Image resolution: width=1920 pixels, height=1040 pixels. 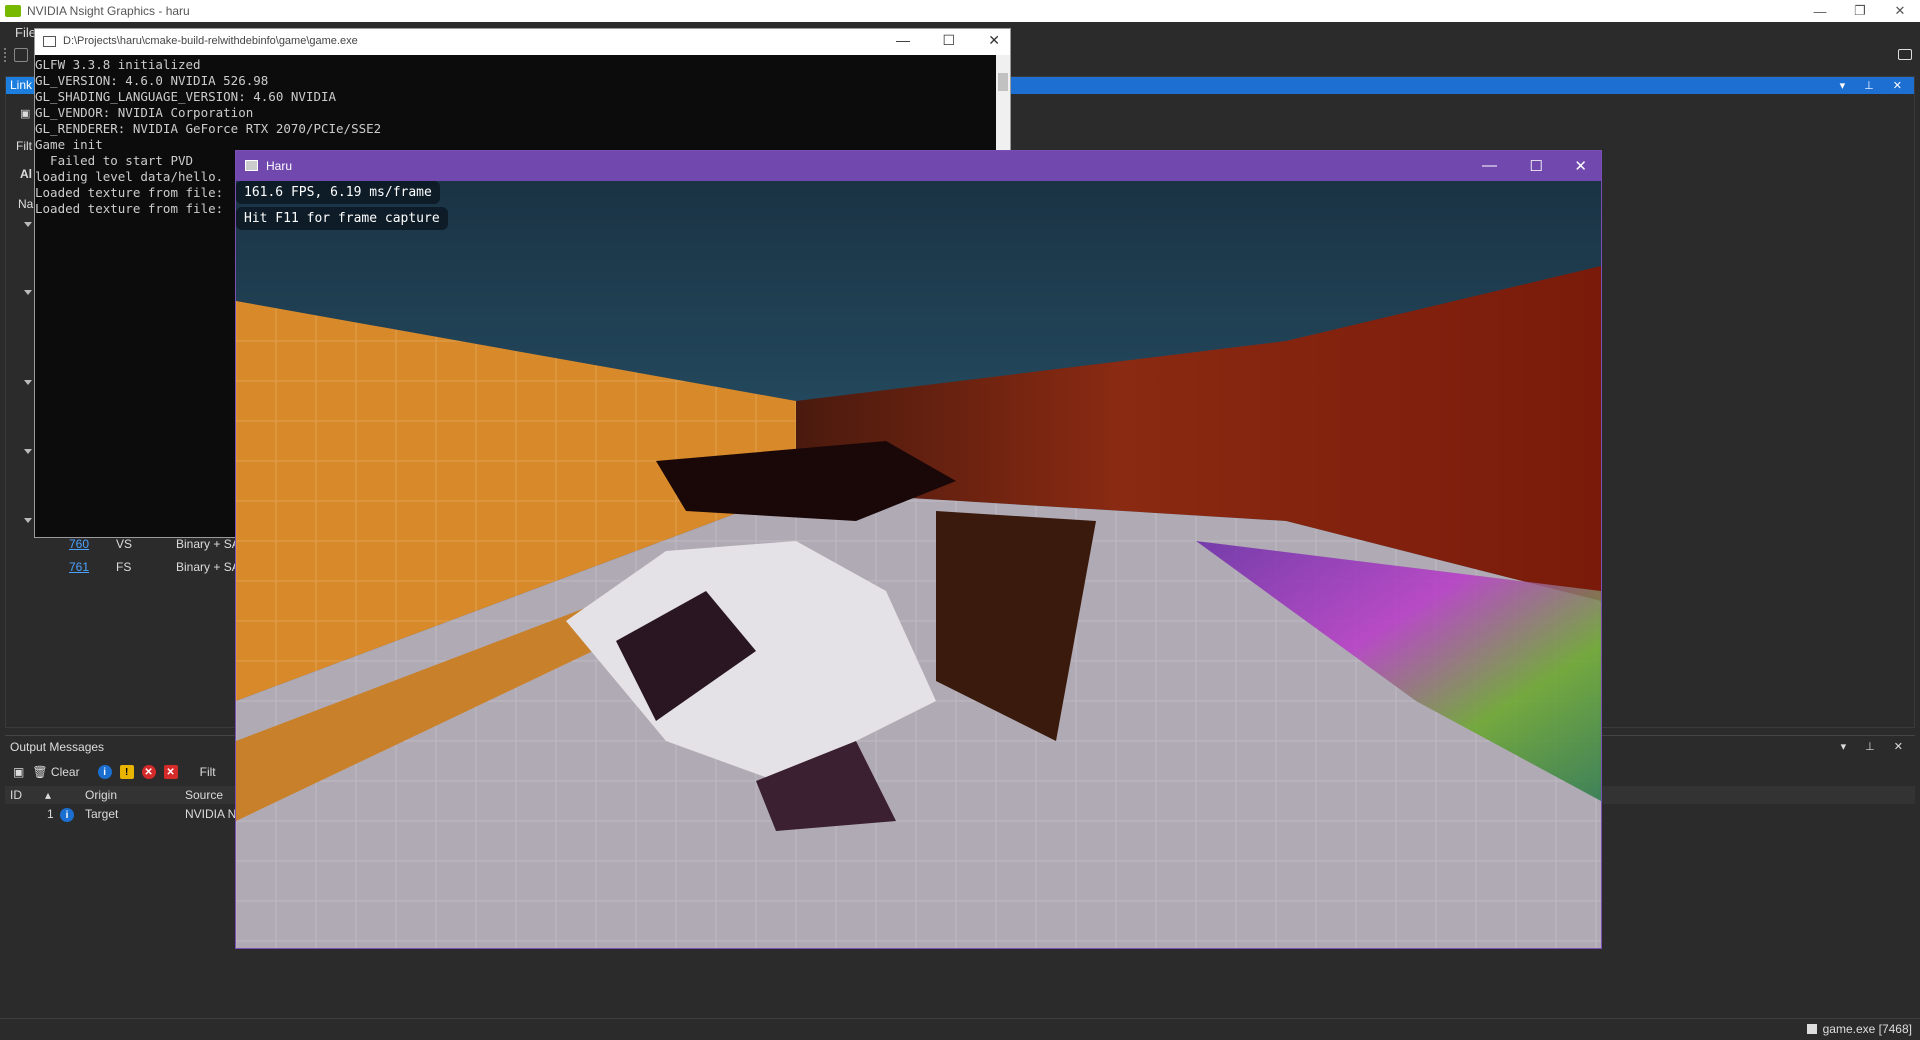 I want to click on shader-stage: FS, so click(x=124, y=567).